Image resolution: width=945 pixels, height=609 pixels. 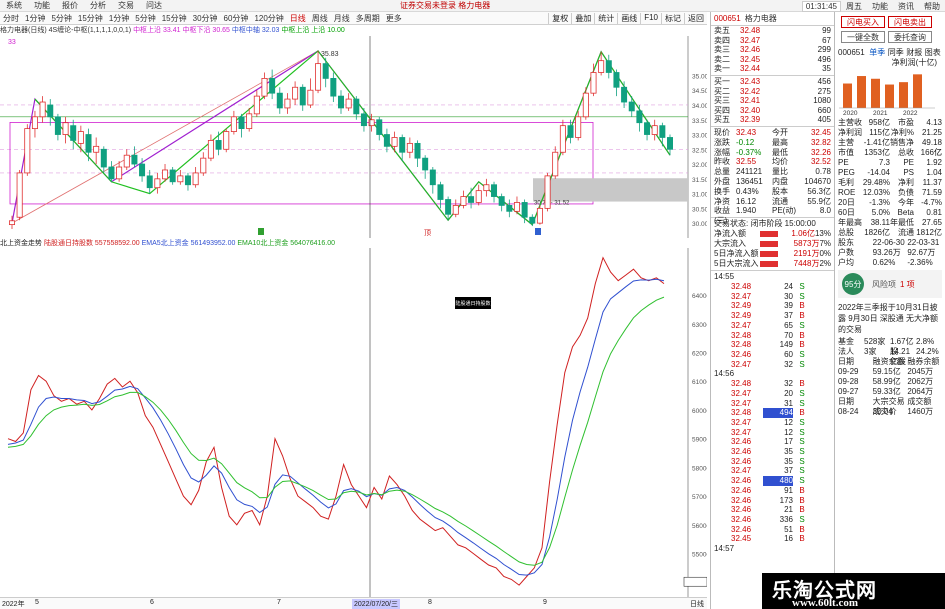 What do you see at coordinates (910, 37) in the screenshot?
I see `order-query-button: 委托查询` at bounding box center [910, 37].